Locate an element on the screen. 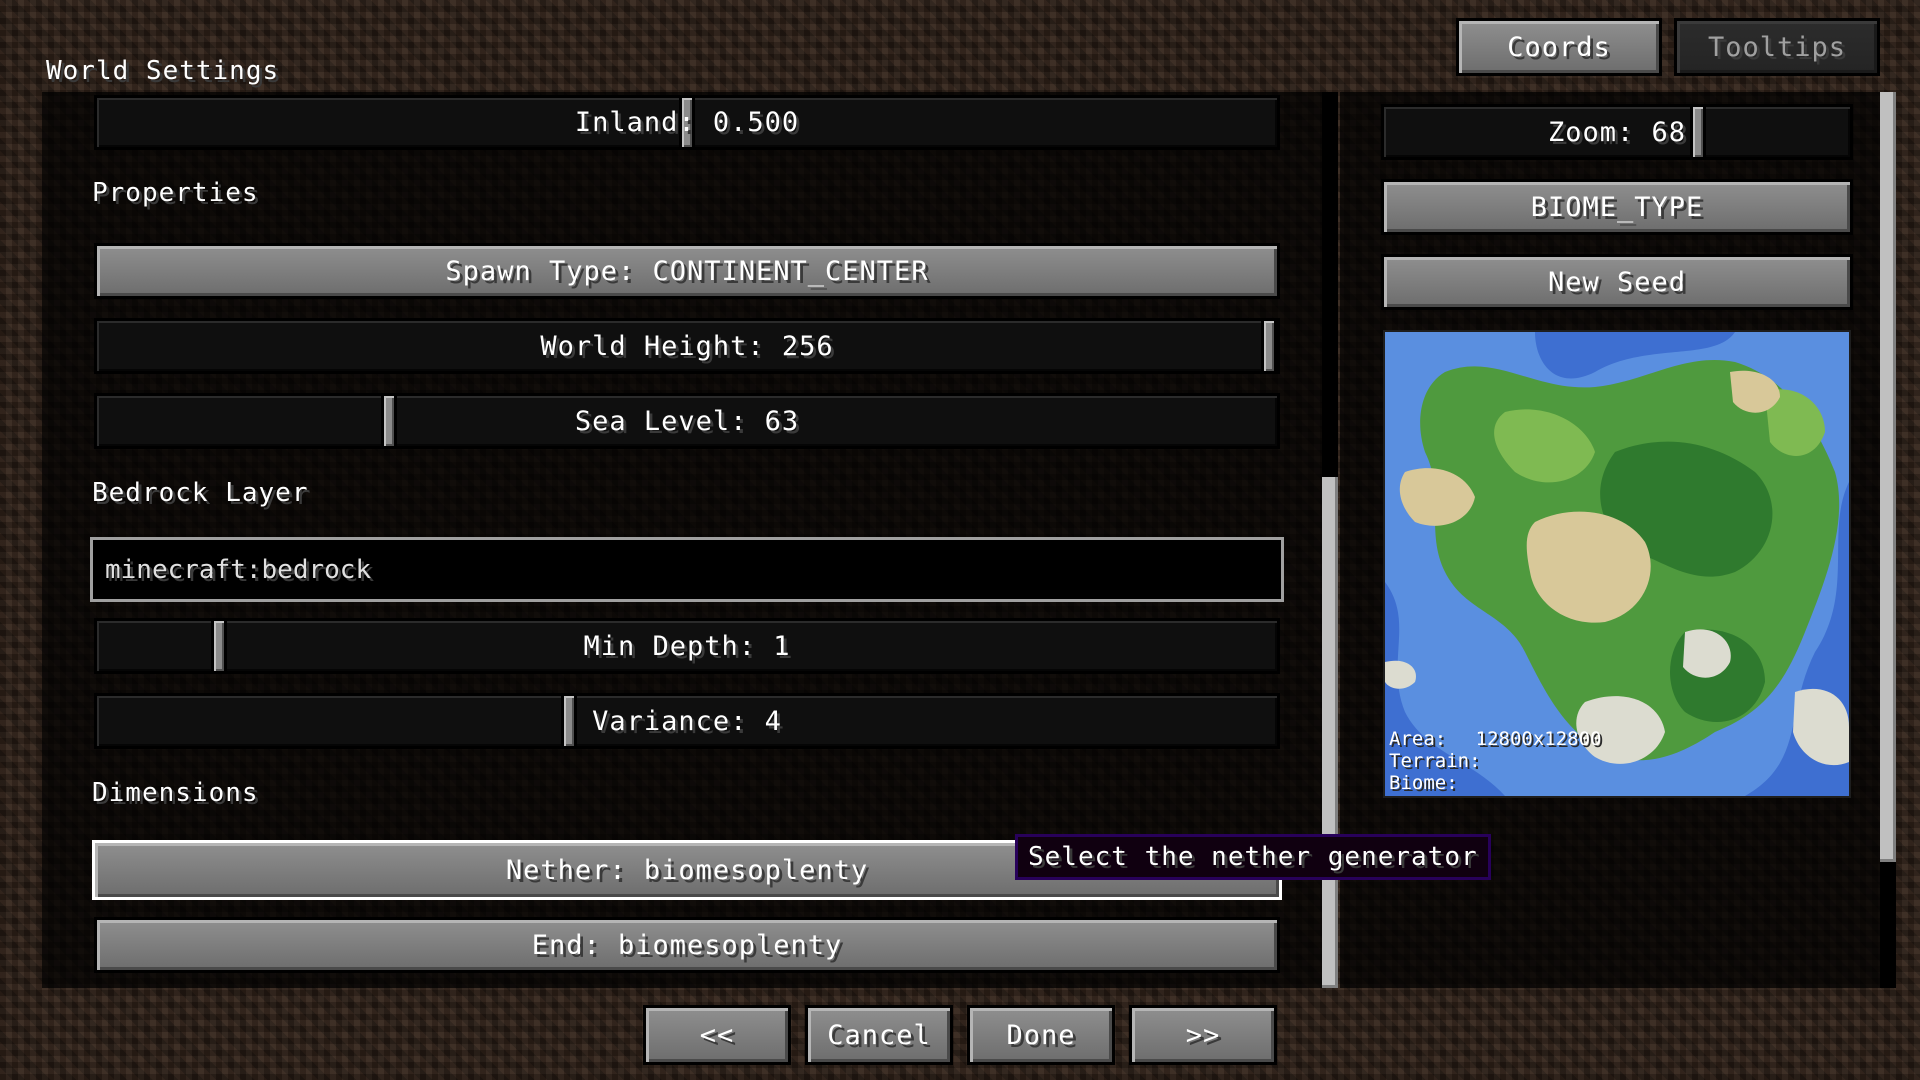  inland-slider: Inland: 0.500 is located at coordinates (687, 122).